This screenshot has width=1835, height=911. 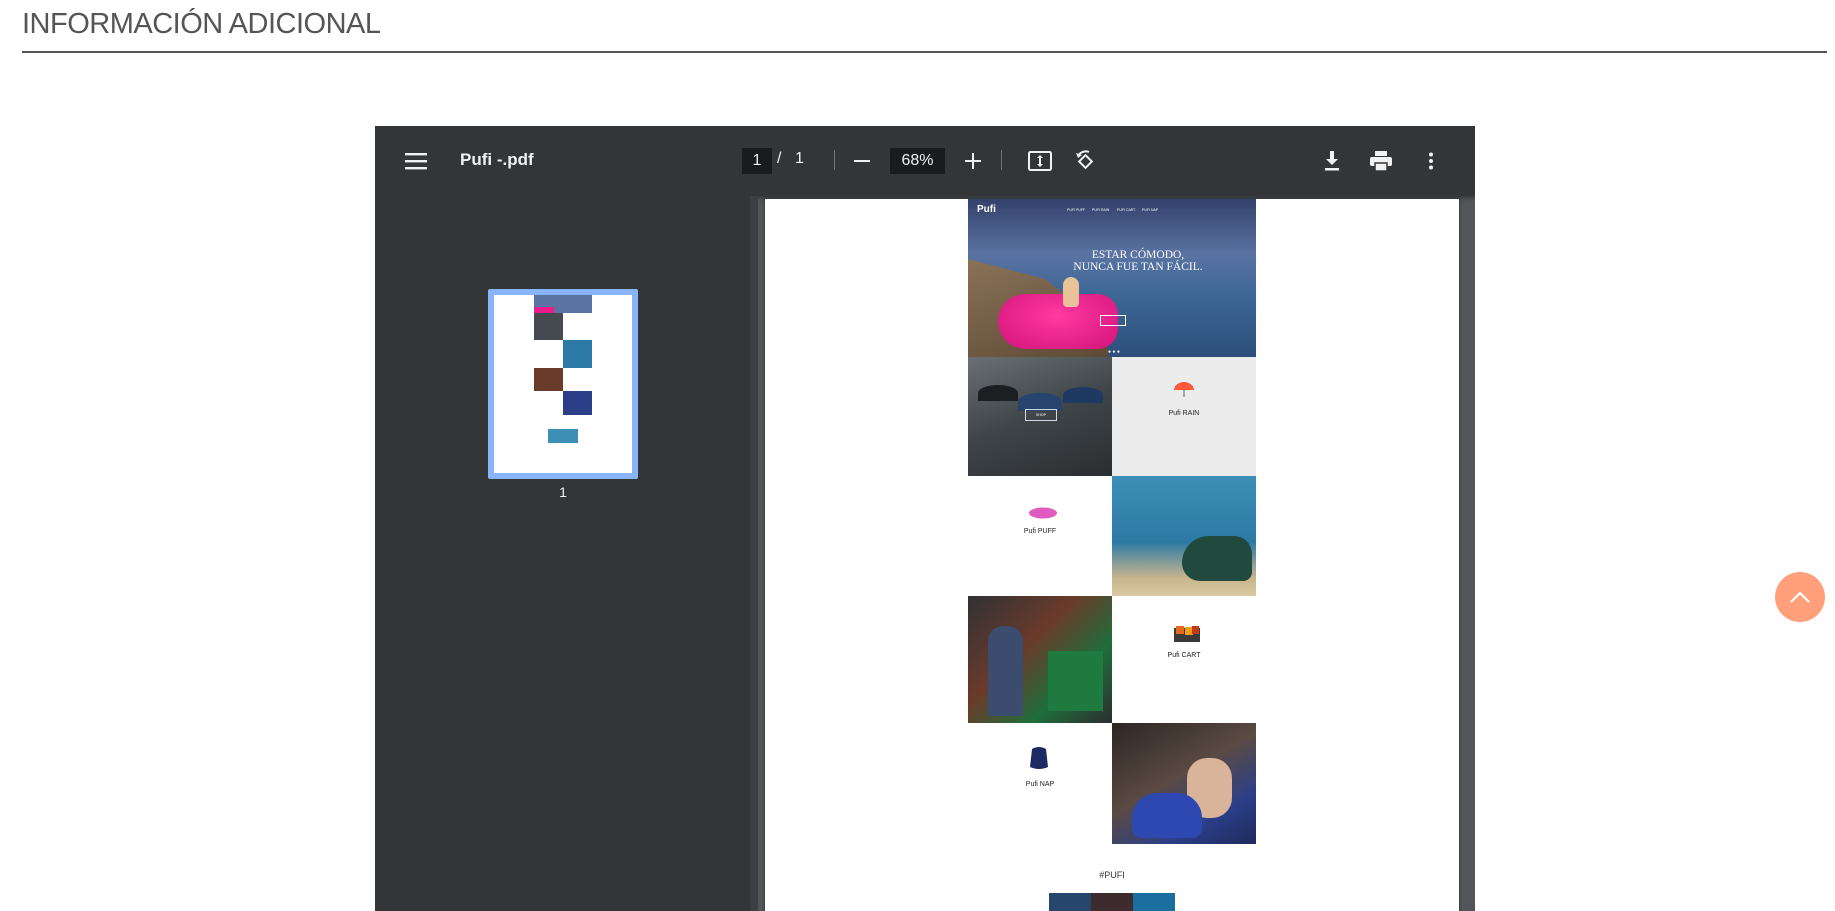 What do you see at coordinates (799, 158) in the screenshot?
I see `page-total: 1` at bounding box center [799, 158].